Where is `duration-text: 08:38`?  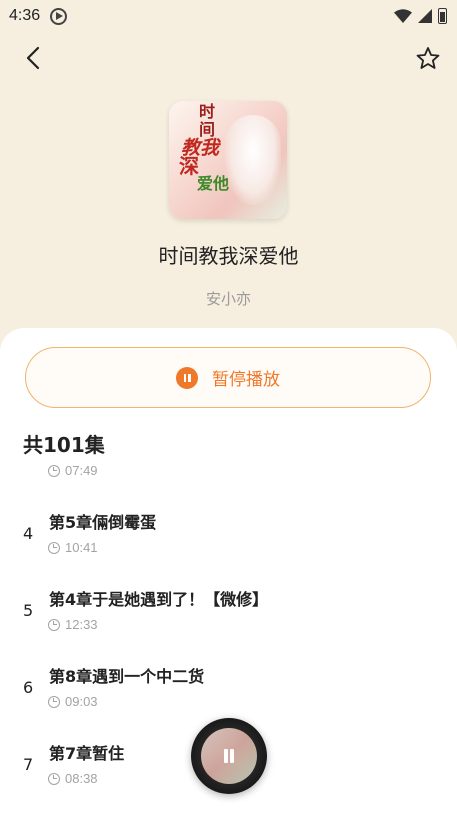 duration-text: 08:38 is located at coordinates (81, 778).